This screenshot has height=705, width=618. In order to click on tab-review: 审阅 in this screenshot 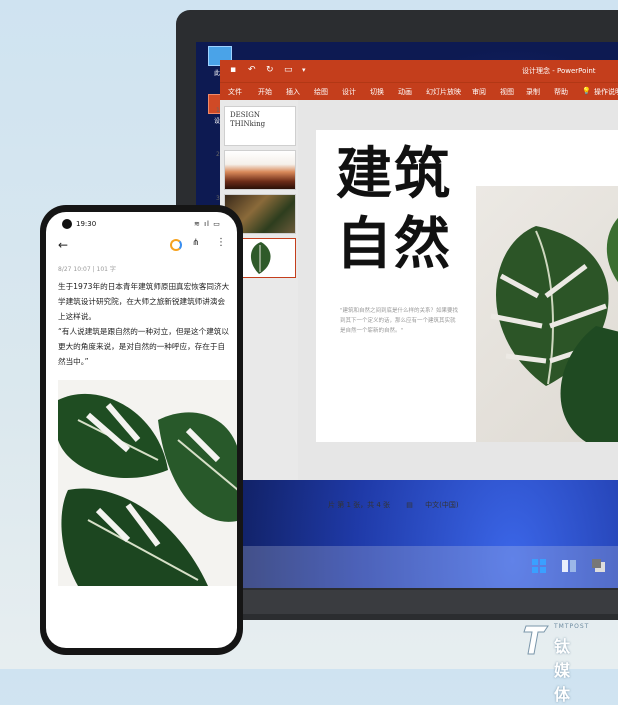, I will do `click(479, 92)`.